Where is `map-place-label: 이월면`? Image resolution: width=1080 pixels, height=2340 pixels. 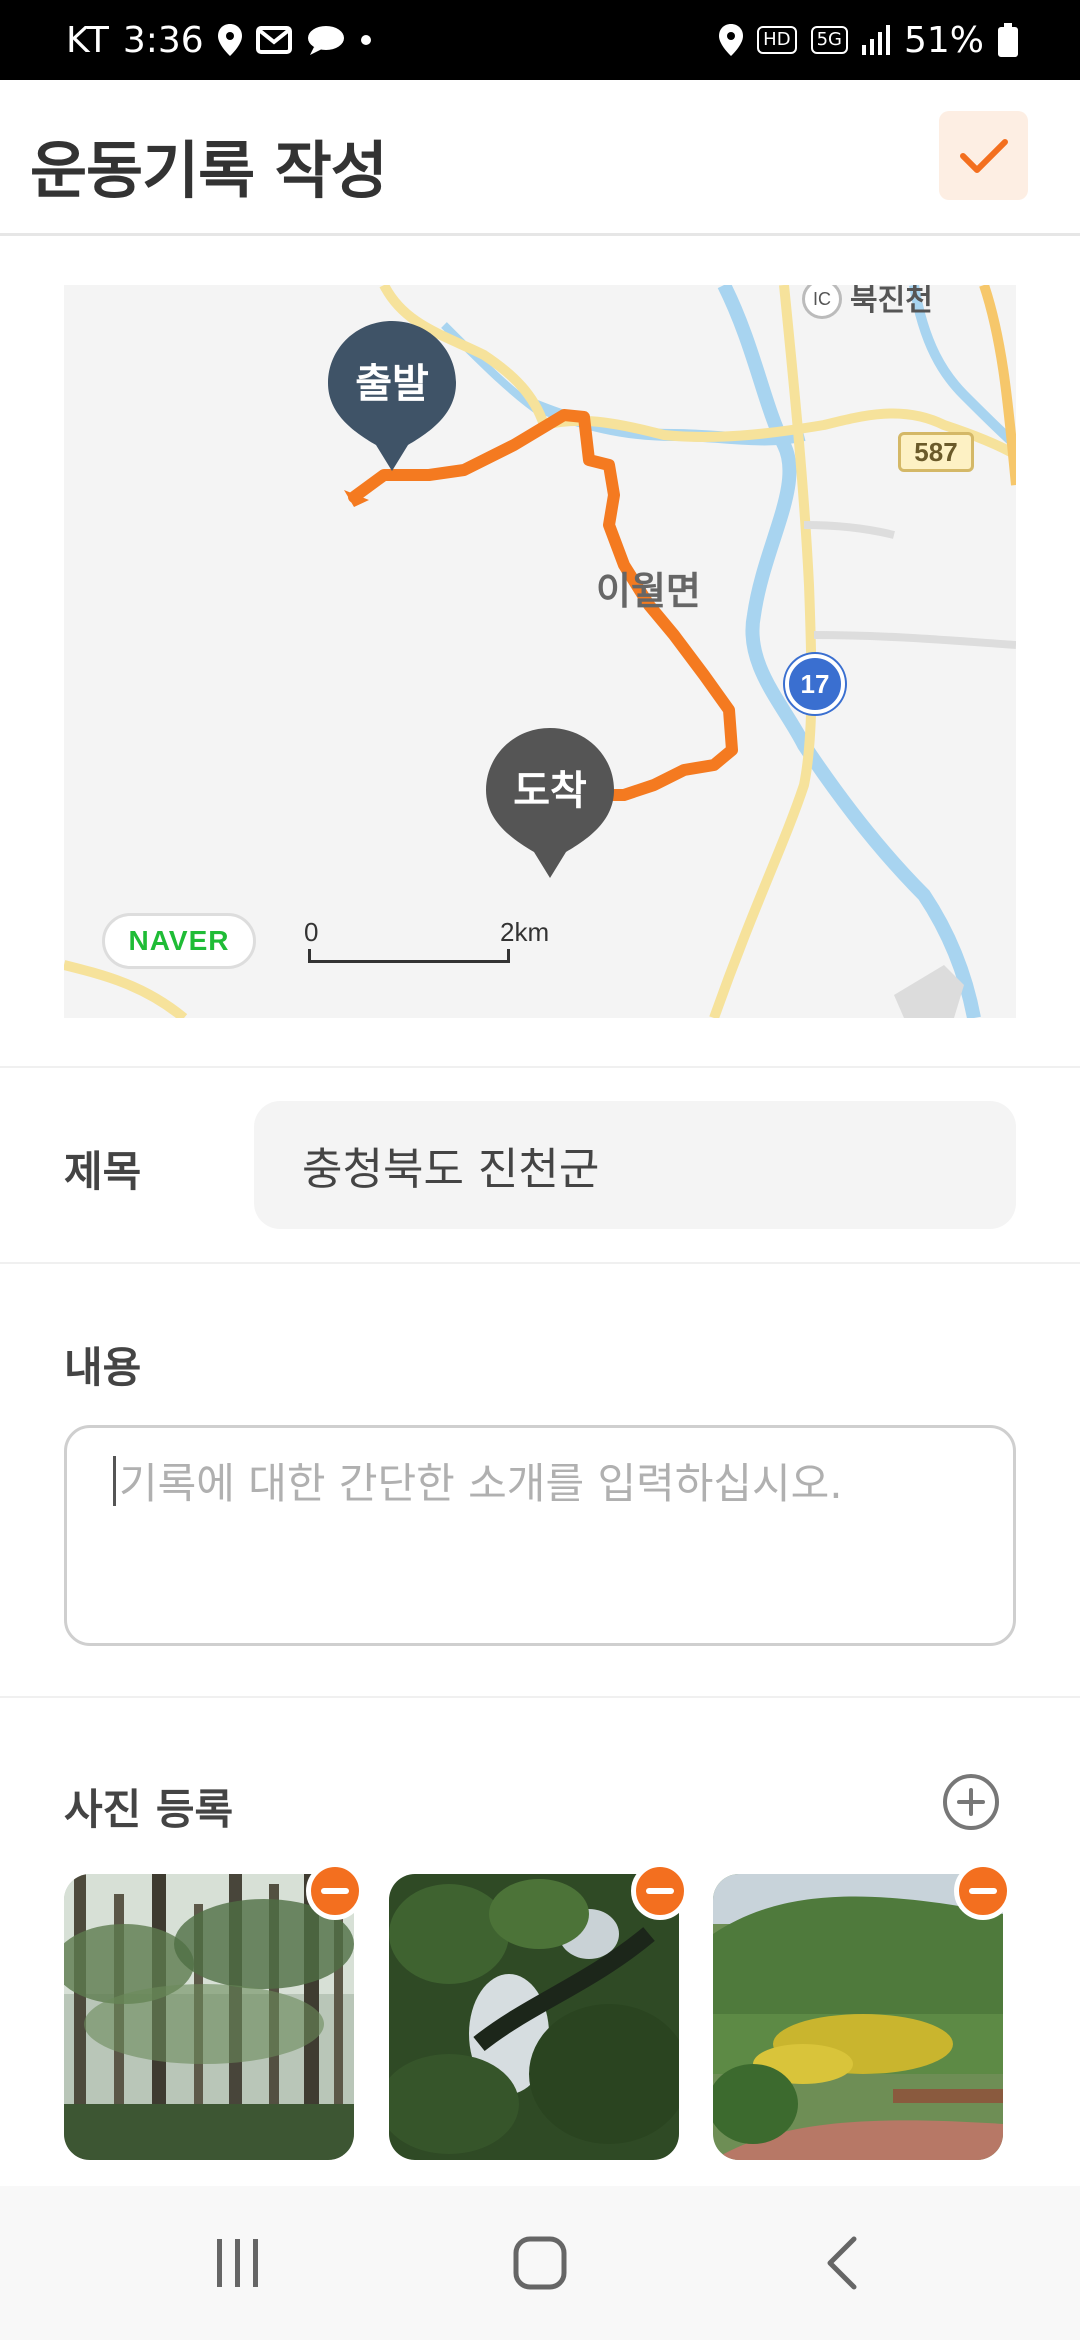 map-place-label: 이월면 is located at coordinates (648, 591).